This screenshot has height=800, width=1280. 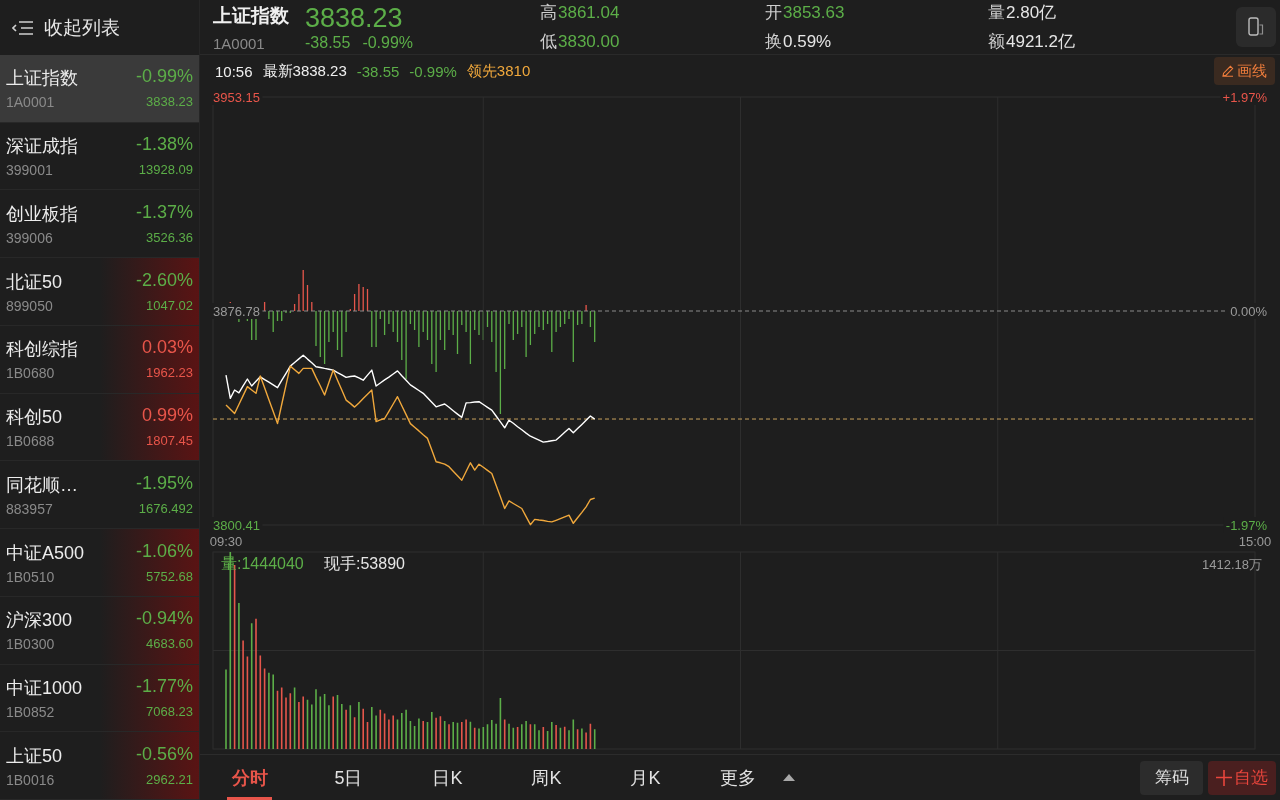 I want to click on change-percent: -1.06%, so click(x=164, y=551).